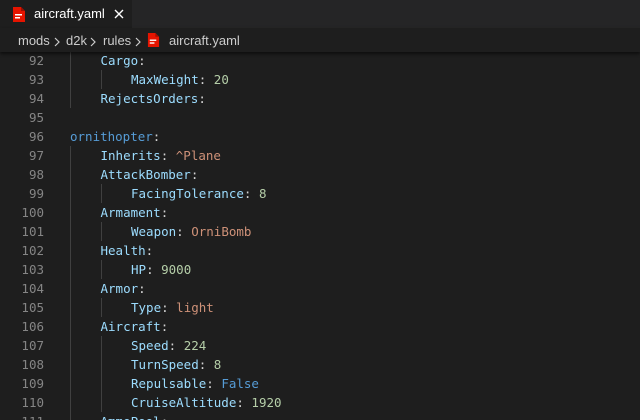 The width and height of the screenshot is (640, 420). I want to click on yaml-key: Weapon, so click(154, 231).